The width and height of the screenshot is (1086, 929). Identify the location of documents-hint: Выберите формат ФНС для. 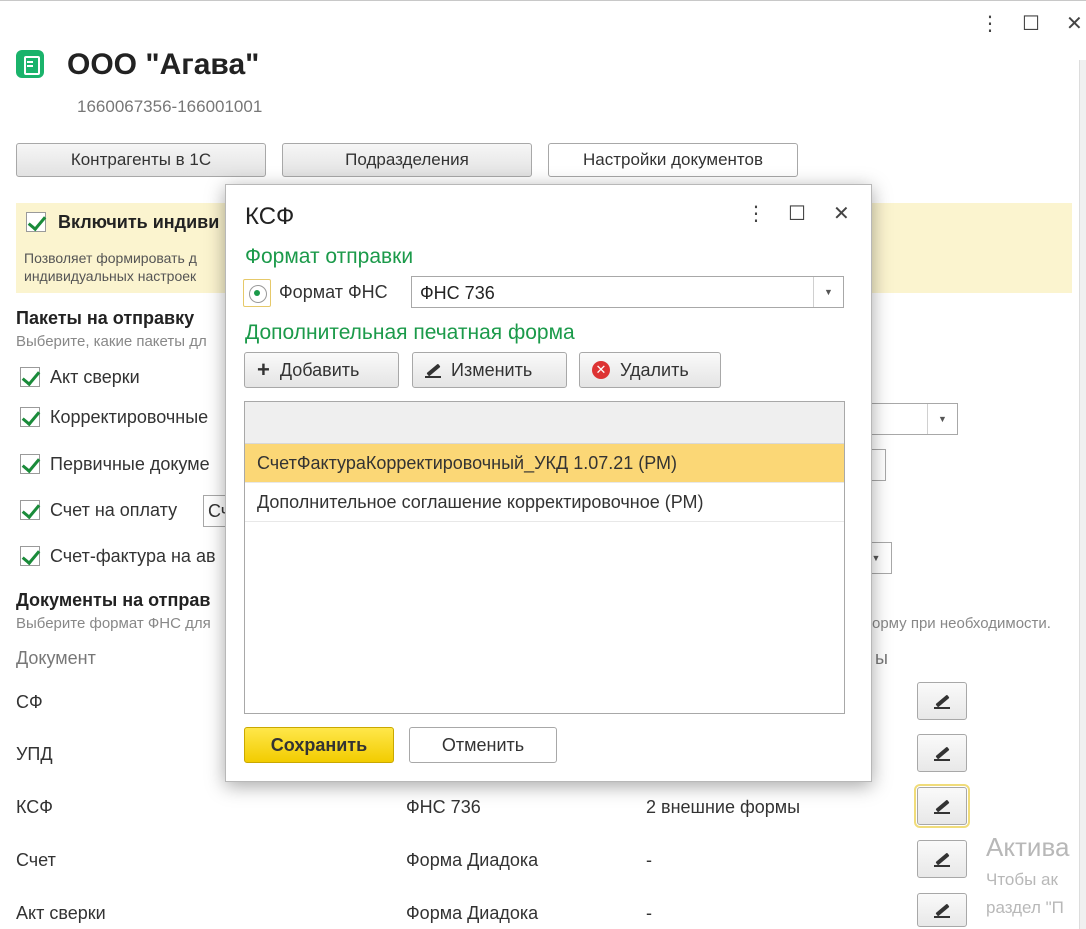
(113, 623).